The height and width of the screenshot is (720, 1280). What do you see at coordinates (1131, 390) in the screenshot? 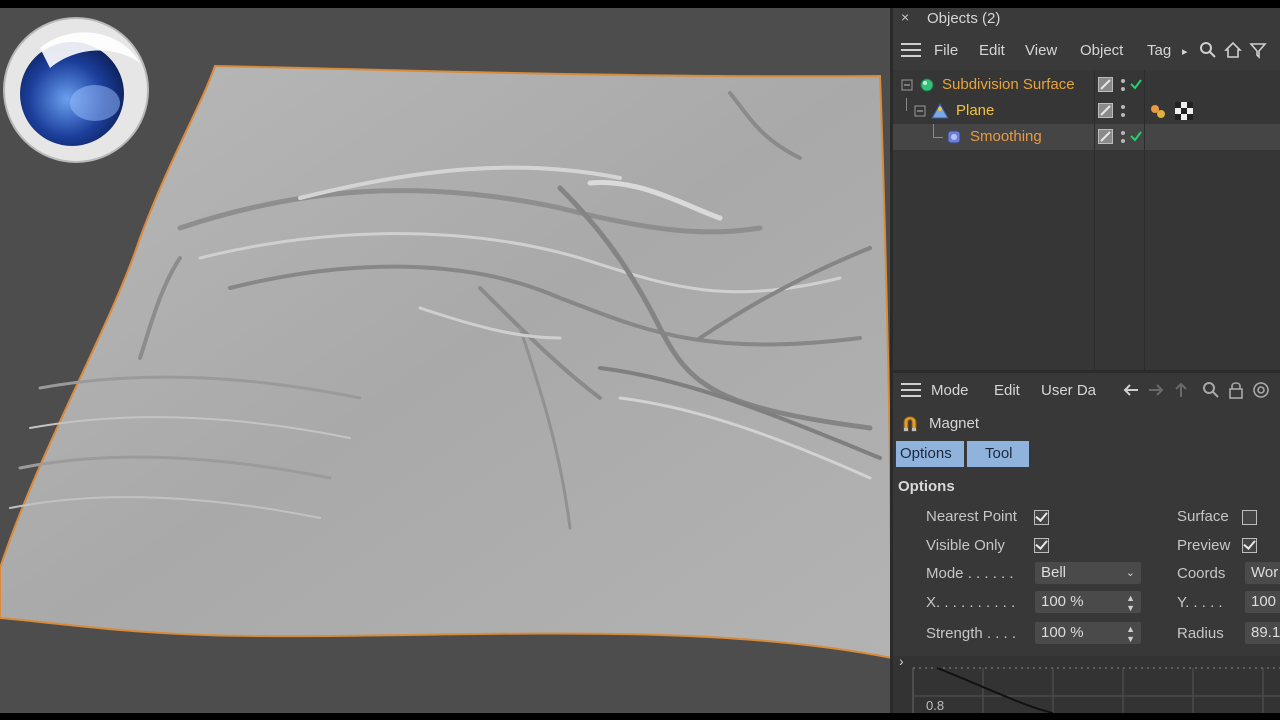
I see `back-arrow-icon` at bounding box center [1131, 390].